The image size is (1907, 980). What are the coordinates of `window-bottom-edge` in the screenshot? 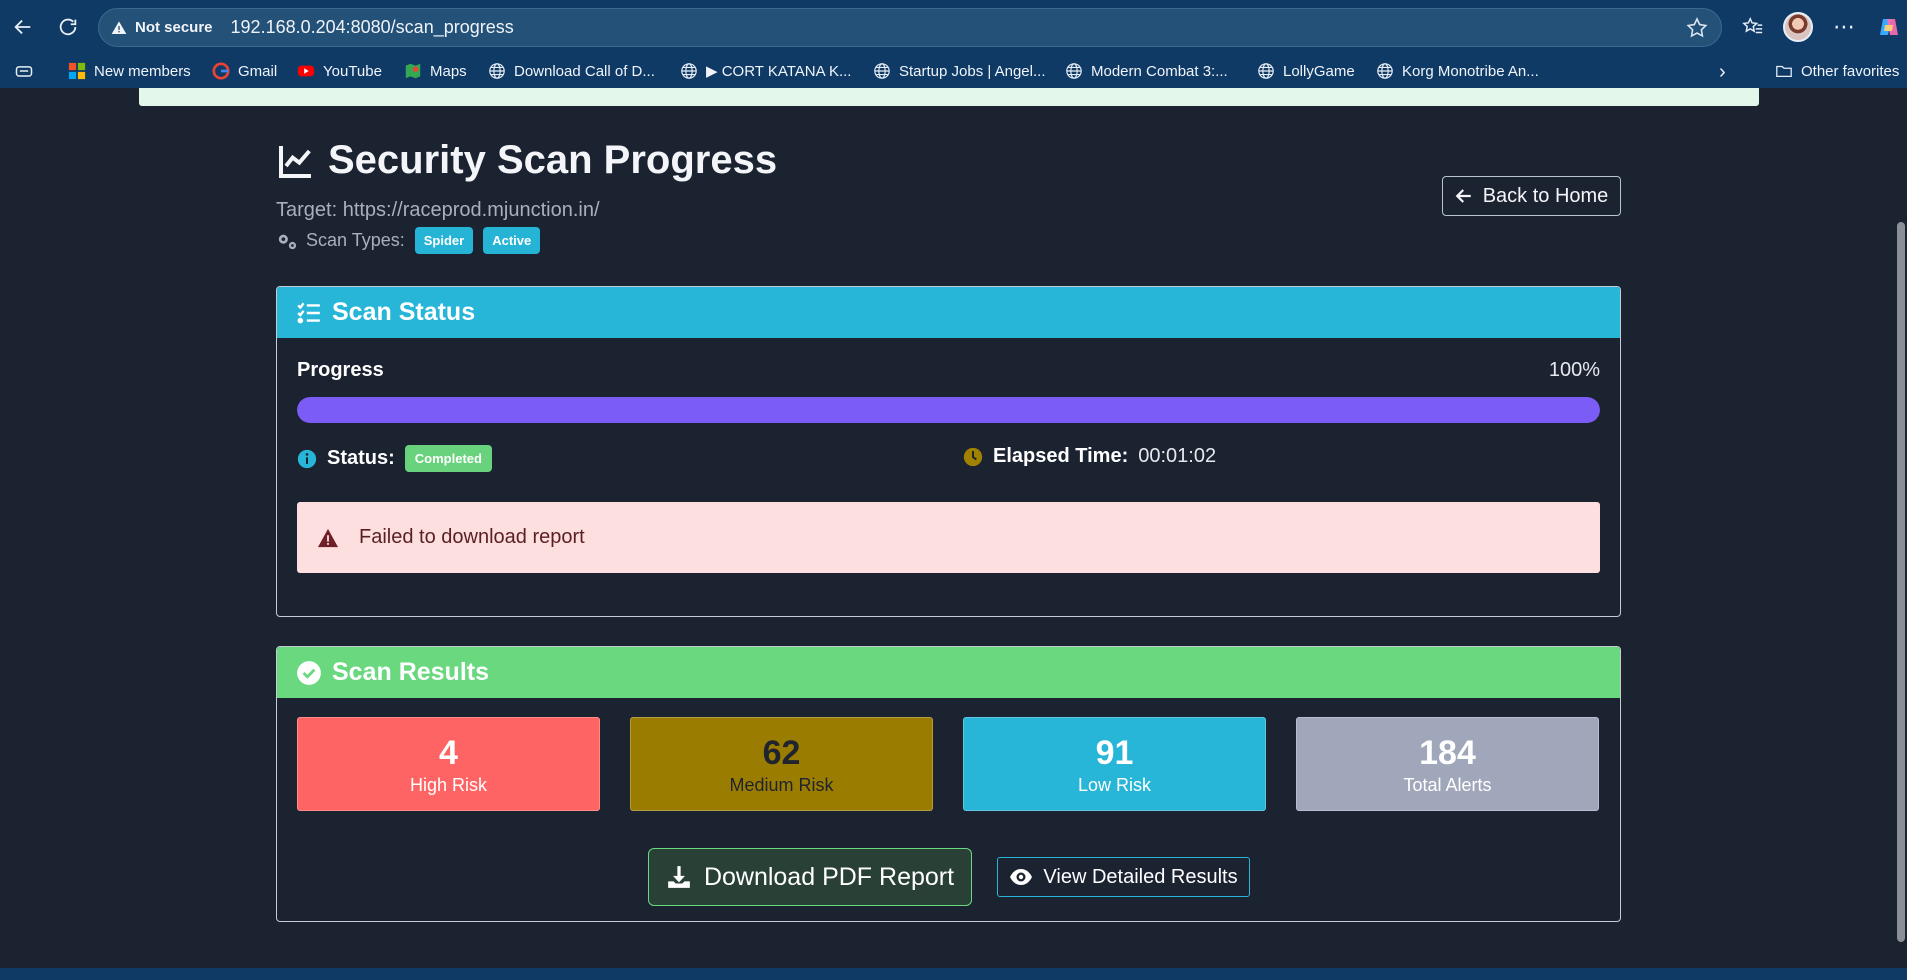 It's located at (953, 974).